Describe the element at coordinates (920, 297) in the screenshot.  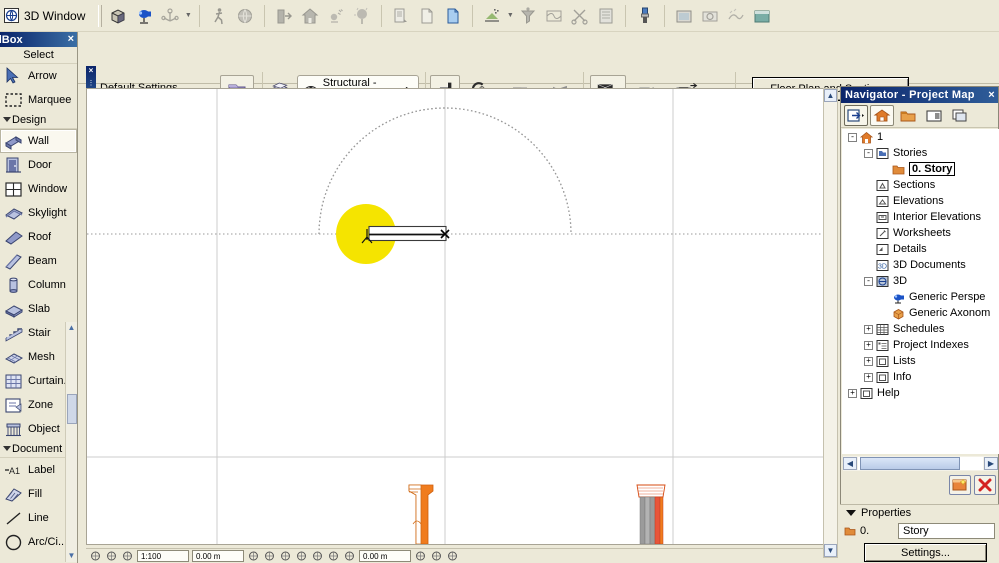
I see `tree-node: Generic Perspe` at that location.